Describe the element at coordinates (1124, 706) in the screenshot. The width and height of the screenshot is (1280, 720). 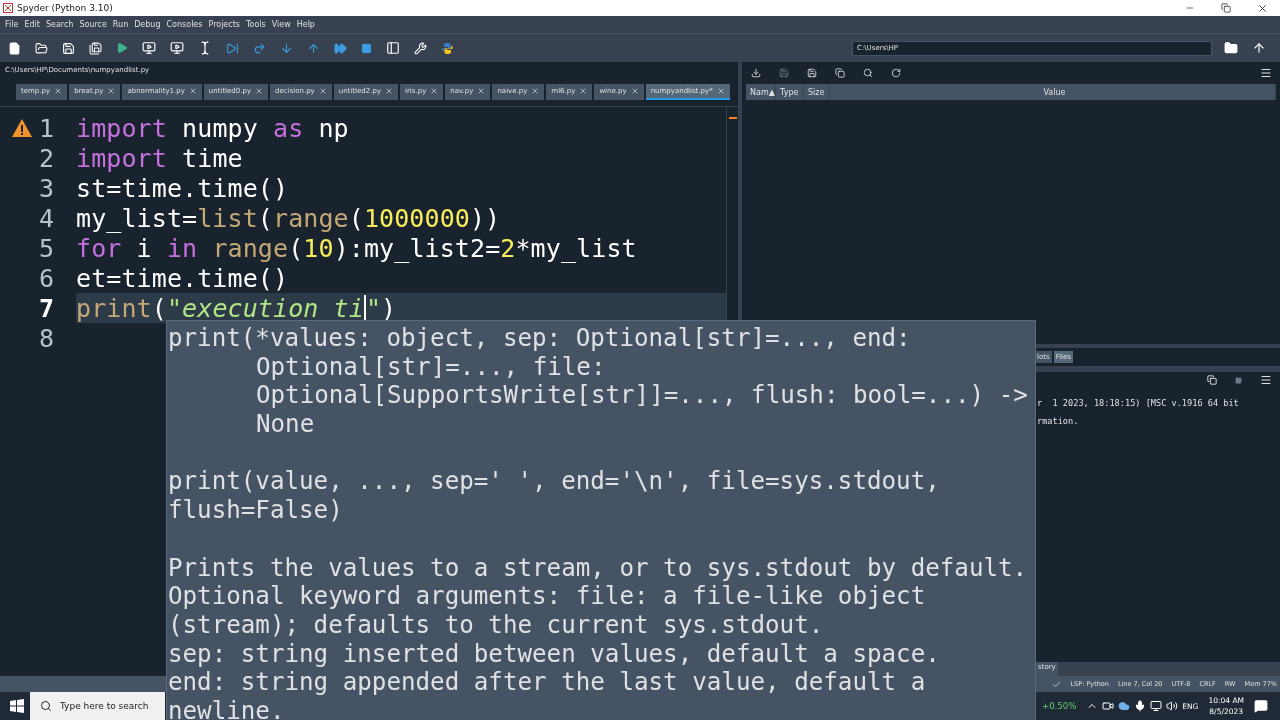
I see `cloud-icon` at that location.